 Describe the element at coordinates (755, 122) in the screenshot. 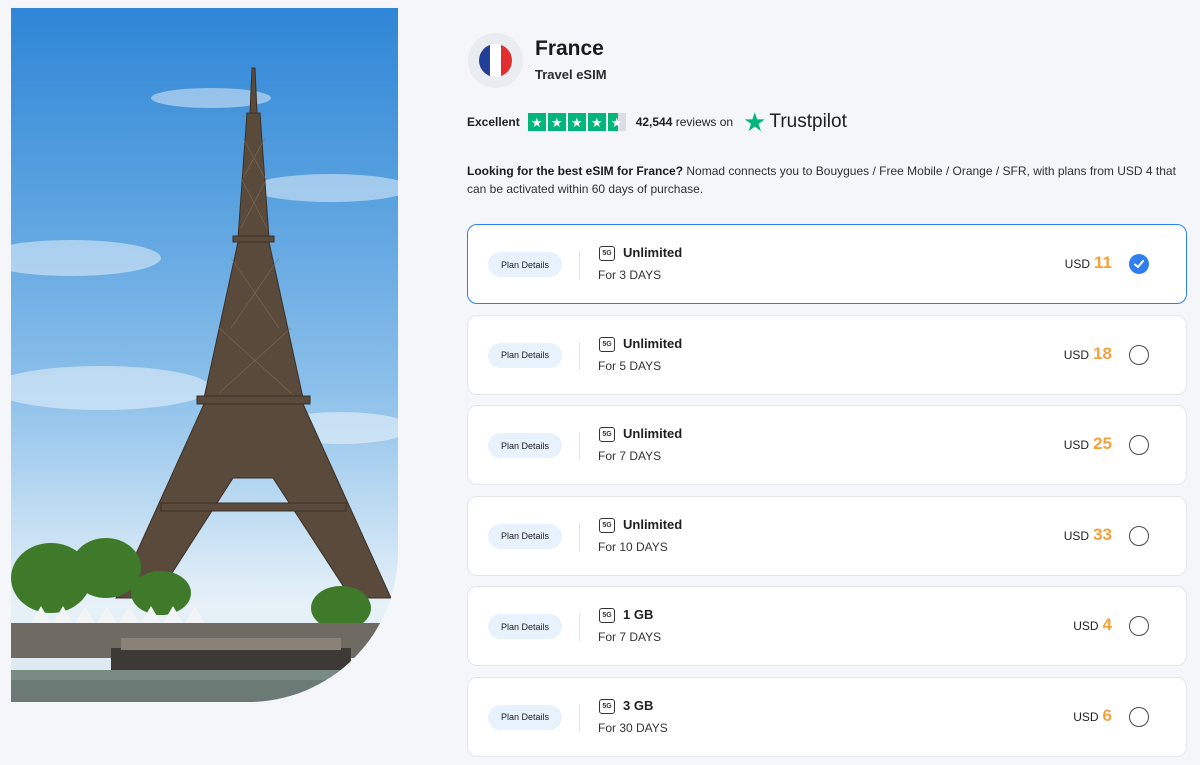

I see `trustpilot-star-icon: ★` at that location.